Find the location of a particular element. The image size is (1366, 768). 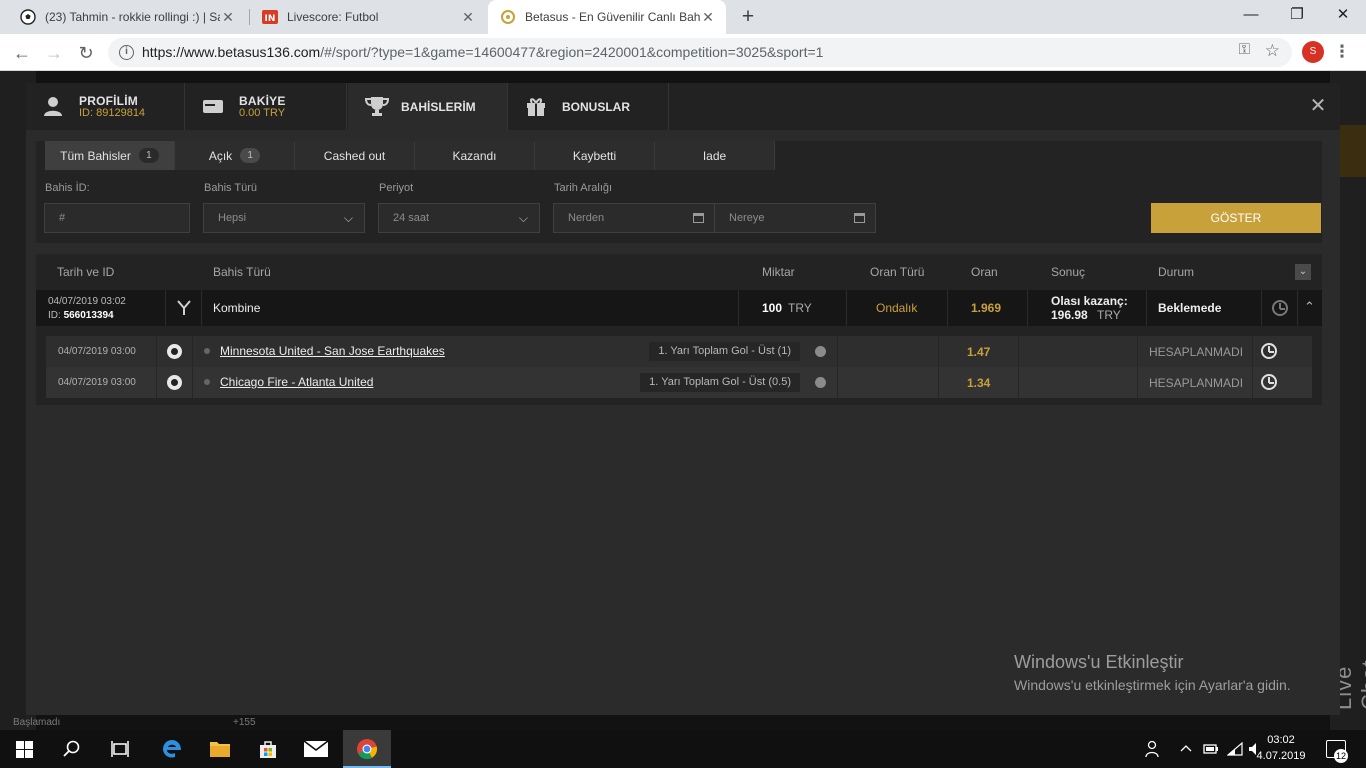

bet-id-input: # is located at coordinates (117, 218).